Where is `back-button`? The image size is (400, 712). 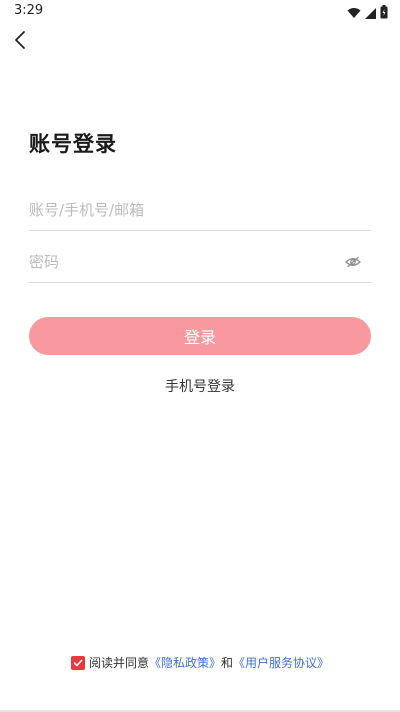 back-button is located at coordinates (20, 42).